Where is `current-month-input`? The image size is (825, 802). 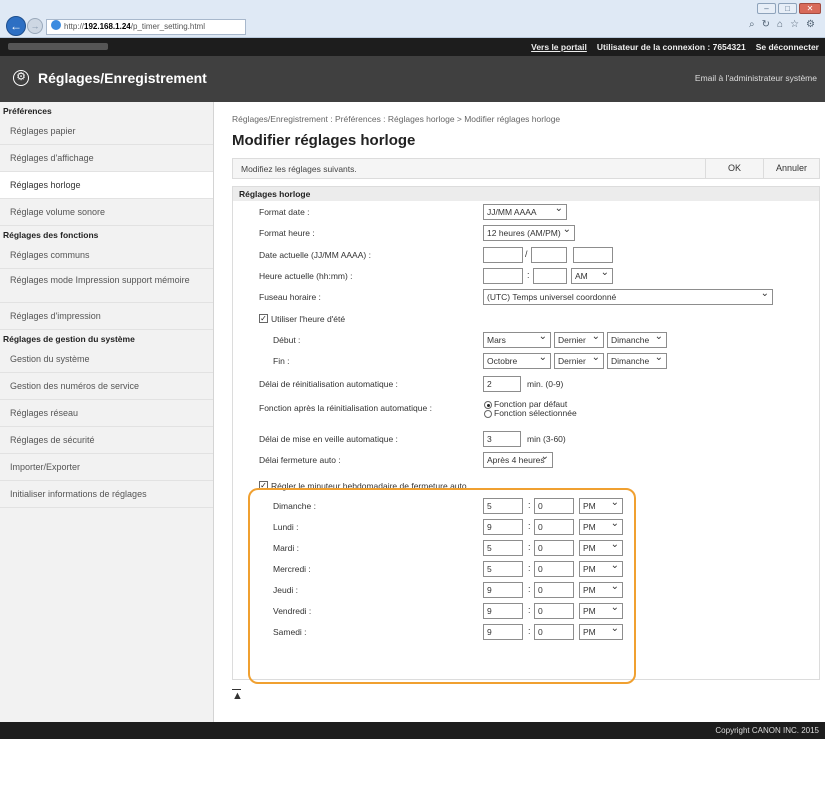
current-month-input is located at coordinates (549, 255).